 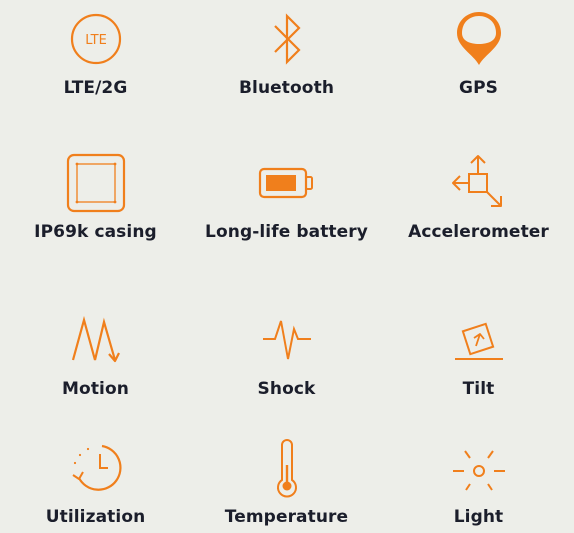 What do you see at coordinates (286, 232) in the screenshot?
I see `feature-label-battery: Long-life battery` at bounding box center [286, 232].